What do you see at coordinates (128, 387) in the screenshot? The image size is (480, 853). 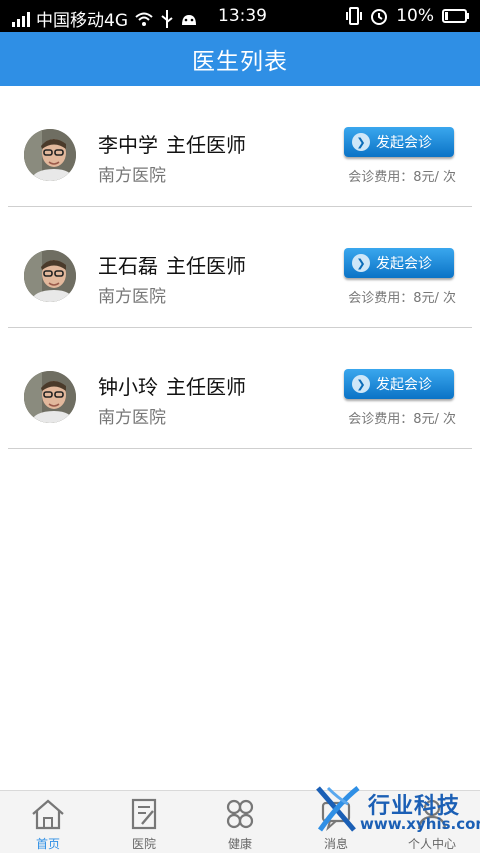 I see `doctor-name: 钟小玲` at bounding box center [128, 387].